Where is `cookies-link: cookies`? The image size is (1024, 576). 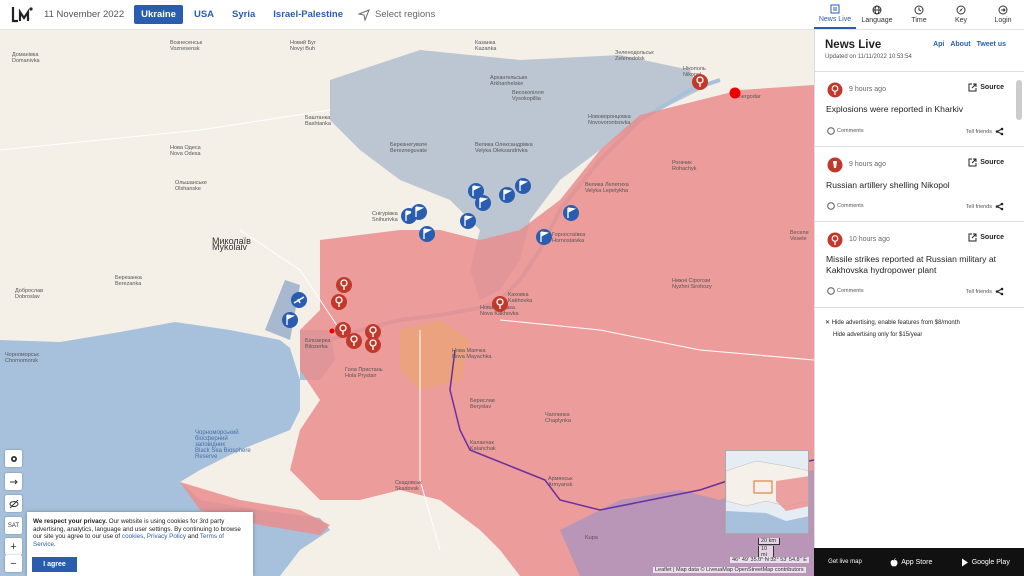 cookies-link: cookies is located at coordinates (132, 536).